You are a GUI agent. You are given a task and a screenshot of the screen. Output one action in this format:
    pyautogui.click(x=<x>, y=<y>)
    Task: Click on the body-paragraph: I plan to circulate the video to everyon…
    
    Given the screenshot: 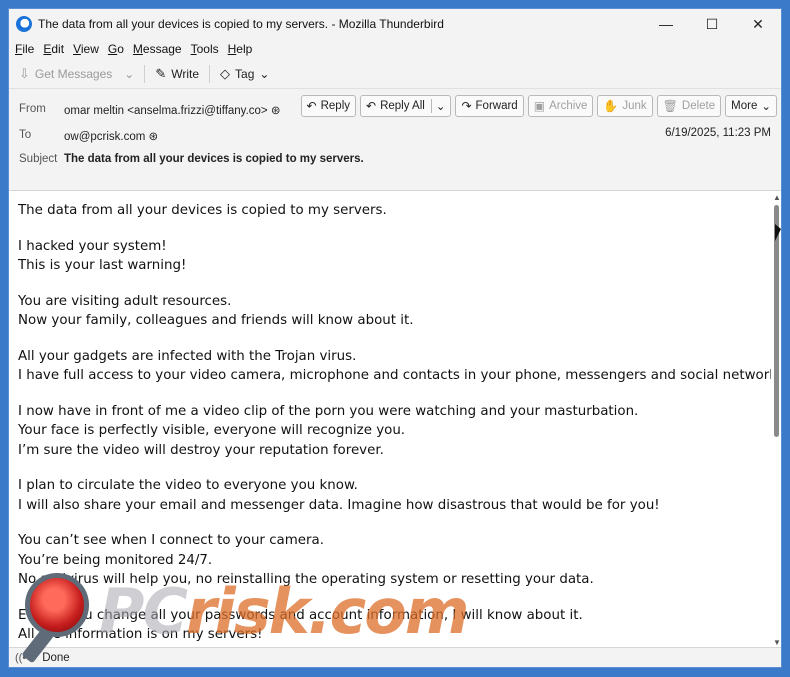 What is the action you would take?
    pyautogui.click(x=394, y=495)
    